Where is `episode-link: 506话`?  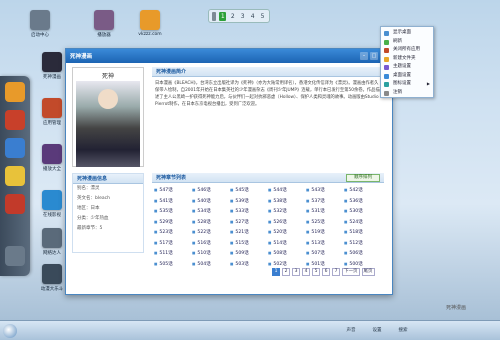 episode-link: 506话 is located at coordinates (363, 253).